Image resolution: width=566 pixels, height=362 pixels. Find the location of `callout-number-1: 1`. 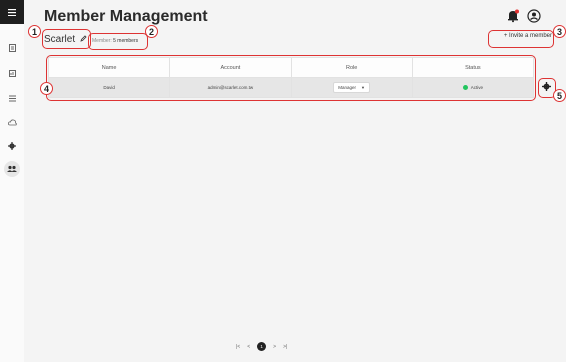

callout-number-1: 1 is located at coordinates (34, 31).